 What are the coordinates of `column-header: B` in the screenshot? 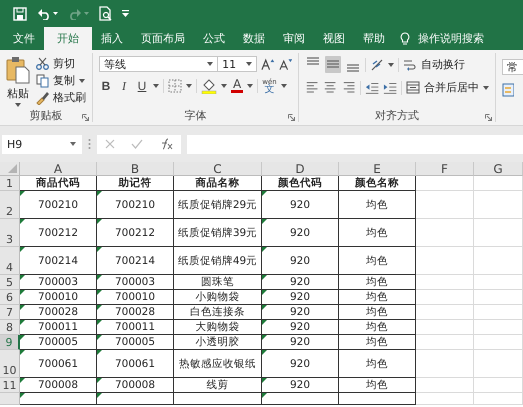 It's located at (135, 169).